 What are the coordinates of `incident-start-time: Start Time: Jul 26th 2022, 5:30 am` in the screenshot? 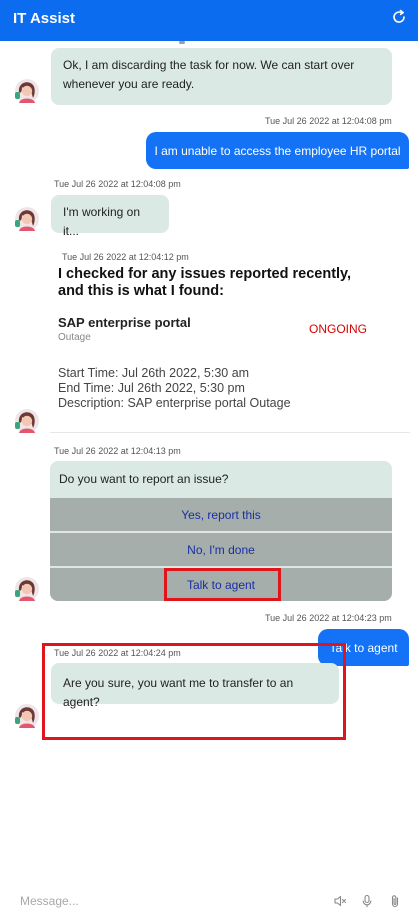 It's located at (154, 373).